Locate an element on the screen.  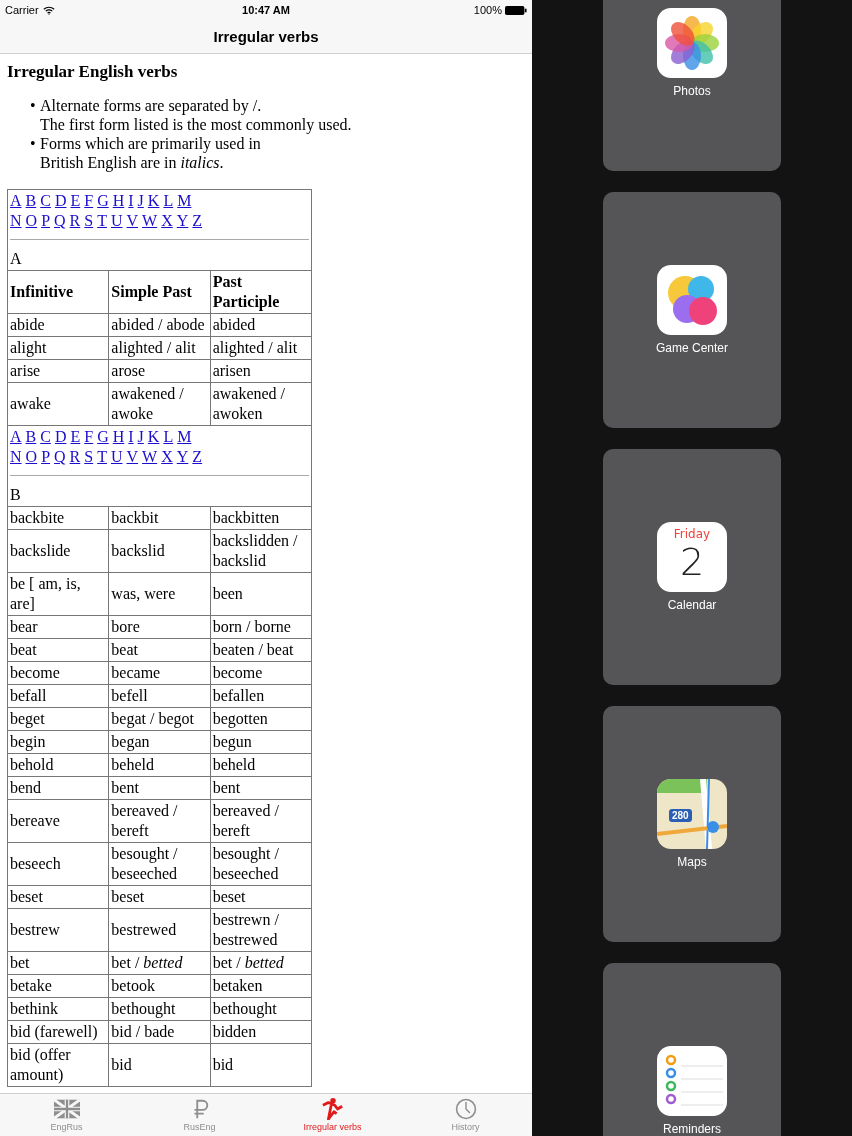
bullet-text: Forms which are primarily used in is located at coordinates (150, 143).